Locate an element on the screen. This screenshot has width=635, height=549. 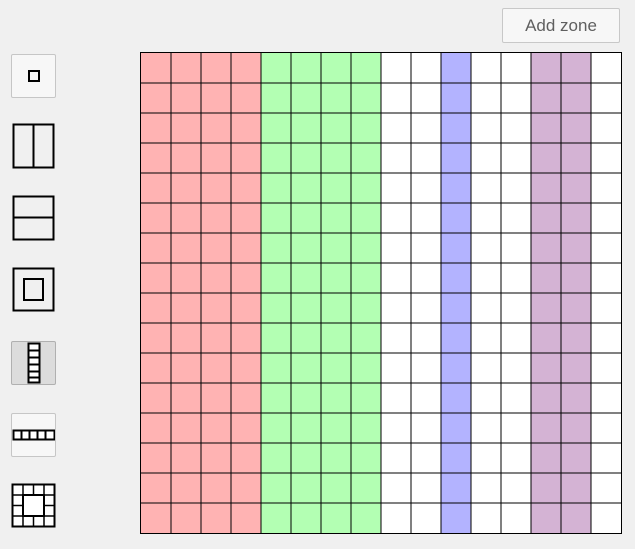
vertical-strip-layout-icon is located at coordinates (33, 363).